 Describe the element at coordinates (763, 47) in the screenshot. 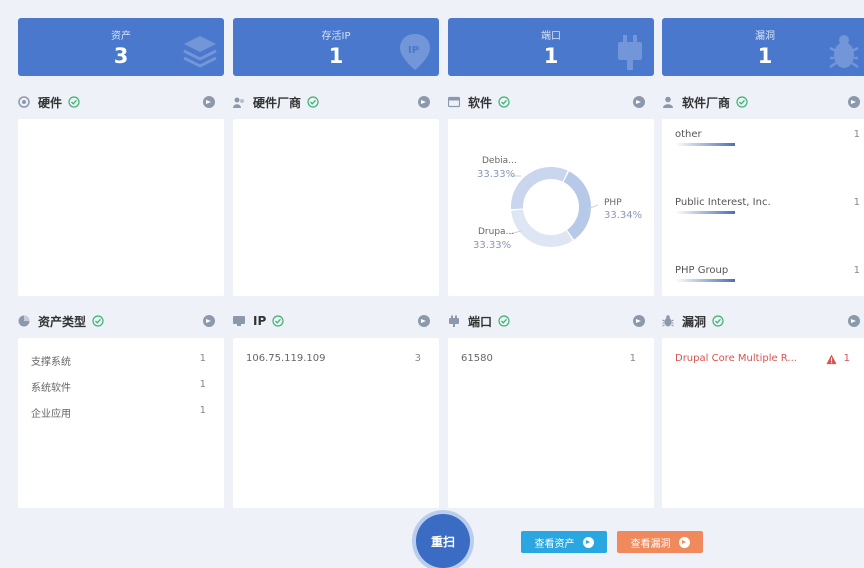

I see `stat-card-vulns: 漏洞 1` at that location.